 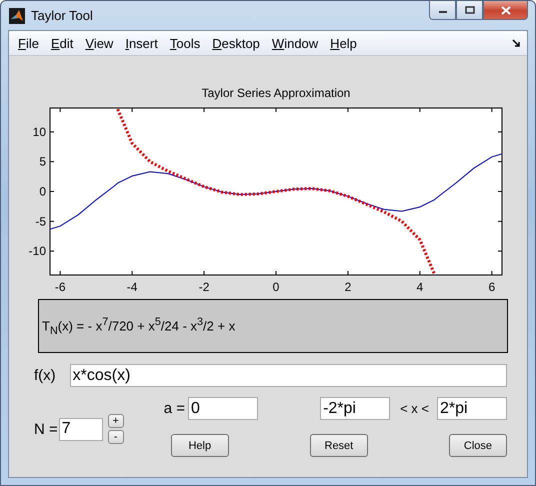 What do you see at coordinates (204, 287) in the screenshot?
I see `x-tick-label: -2` at bounding box center [204, 287].